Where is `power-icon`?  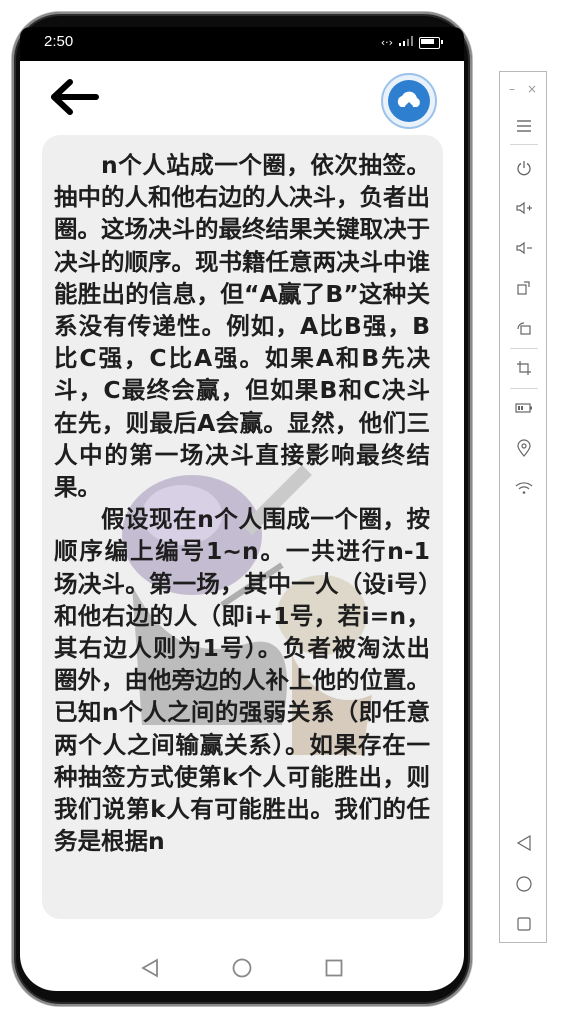 power-icon is located at coordinates (524, 168).